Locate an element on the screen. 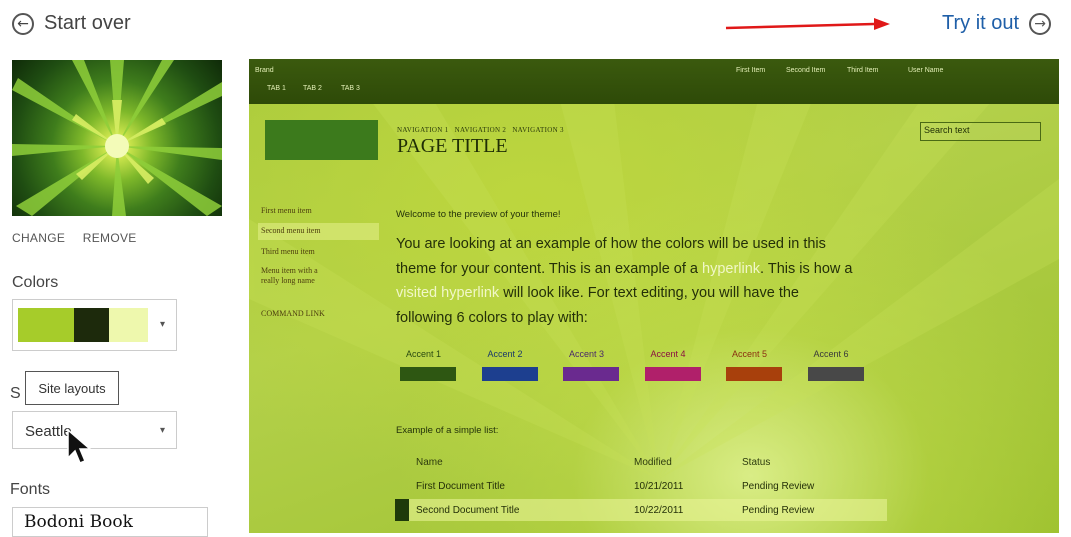 This screenshot has width=1071, height=537. try-it-out-button: Try it out → is located at coordinates (997, 23).